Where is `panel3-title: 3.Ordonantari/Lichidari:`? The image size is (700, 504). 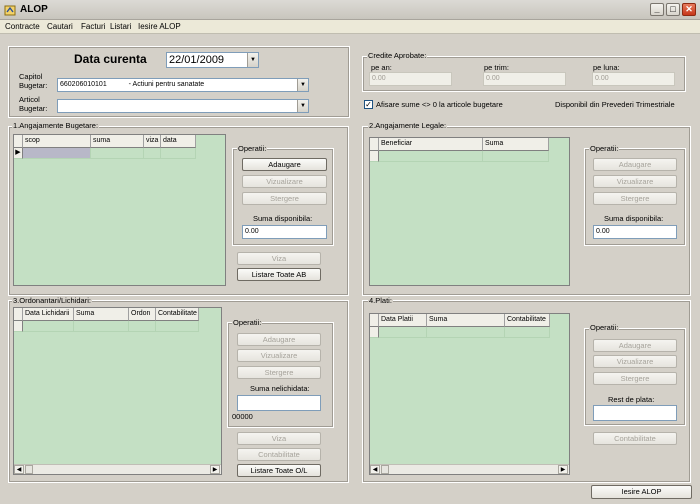
panel3-title: 3.Ordonantari/Lichidari: is located at coordinates (52, 300).